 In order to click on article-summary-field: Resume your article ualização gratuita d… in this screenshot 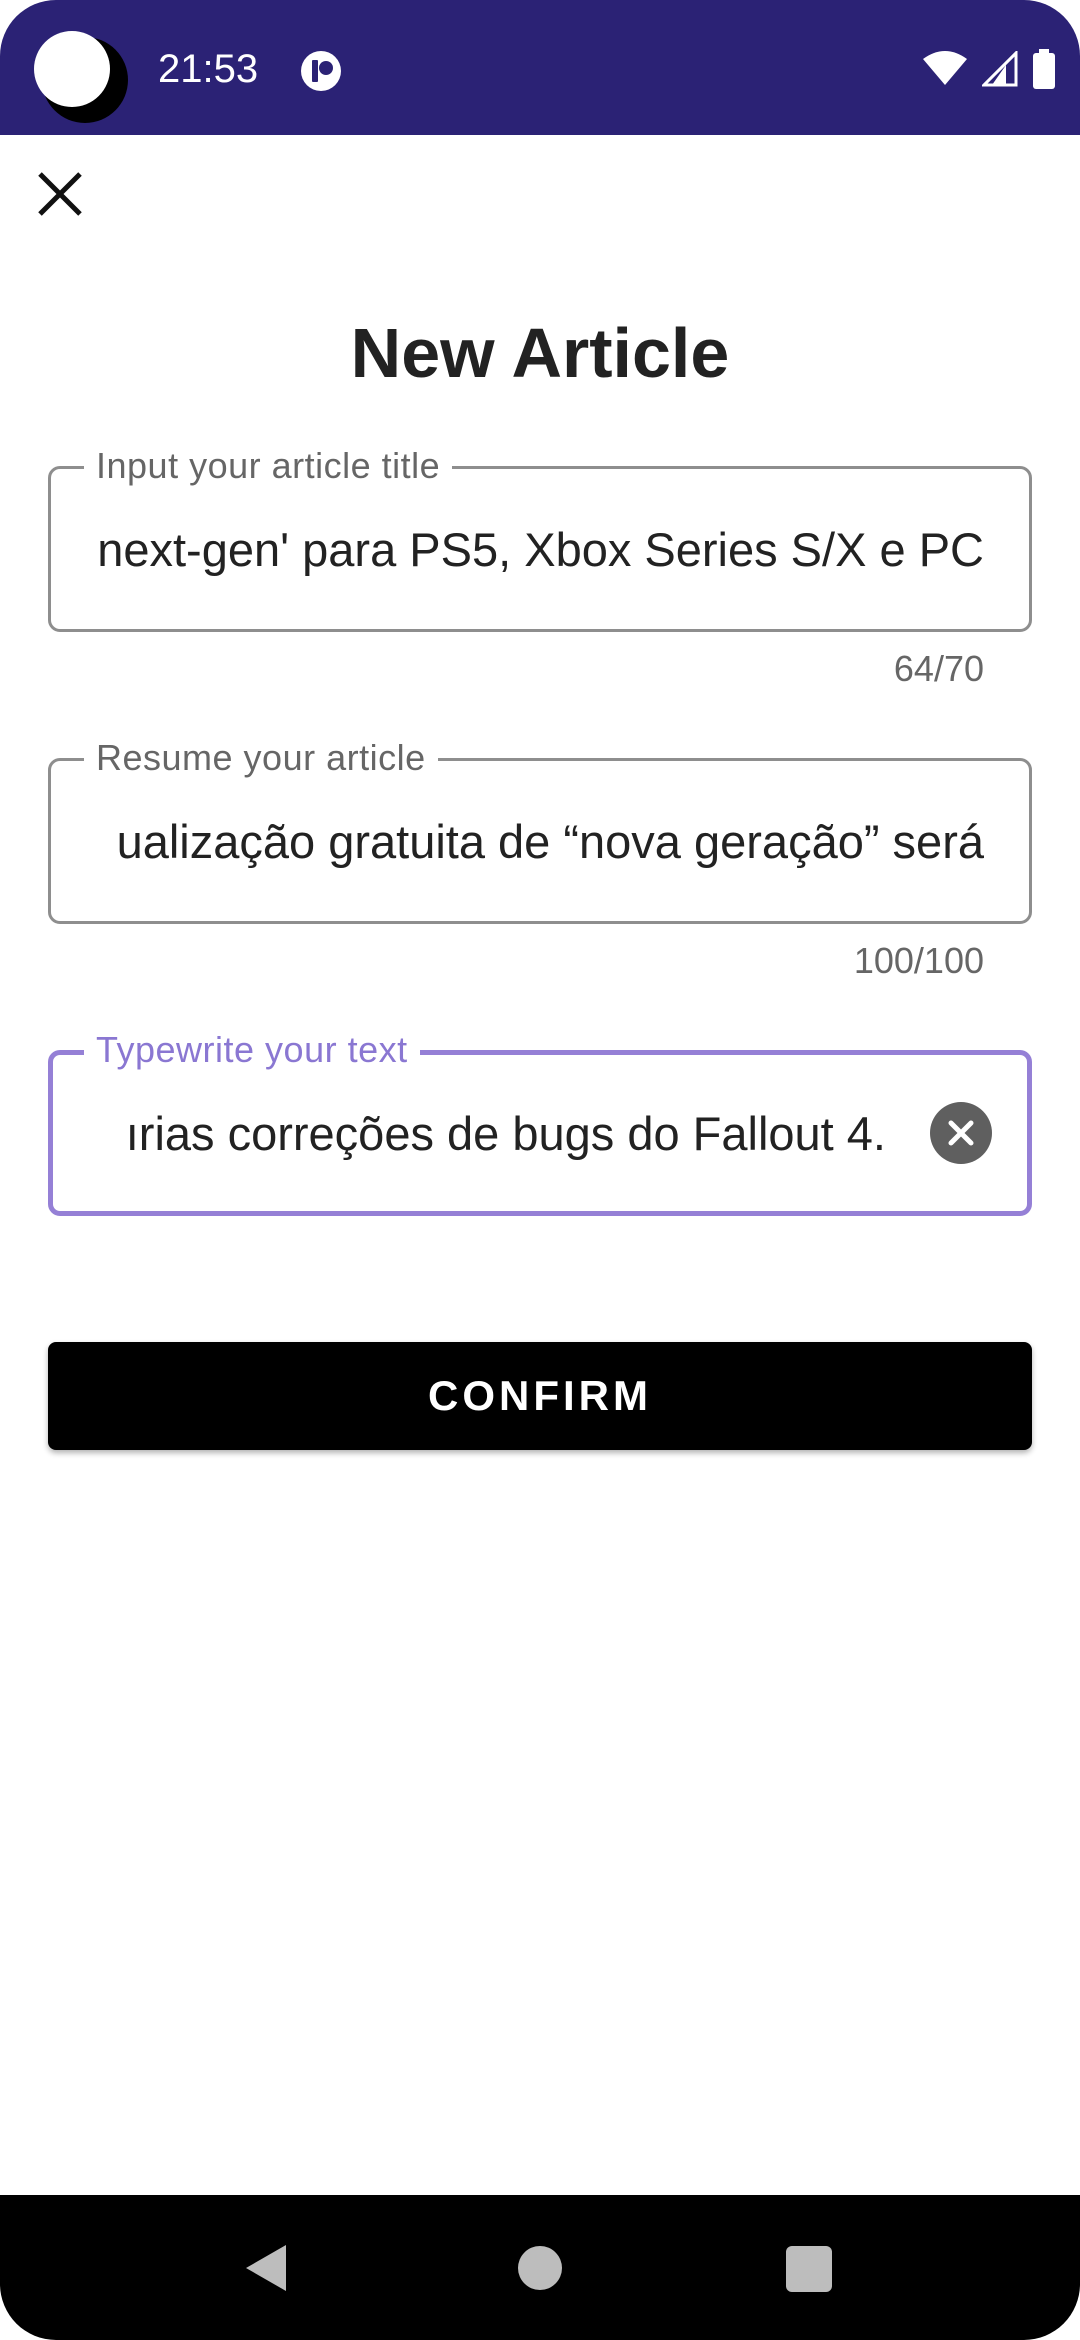, I will do `click(540, 830)`.